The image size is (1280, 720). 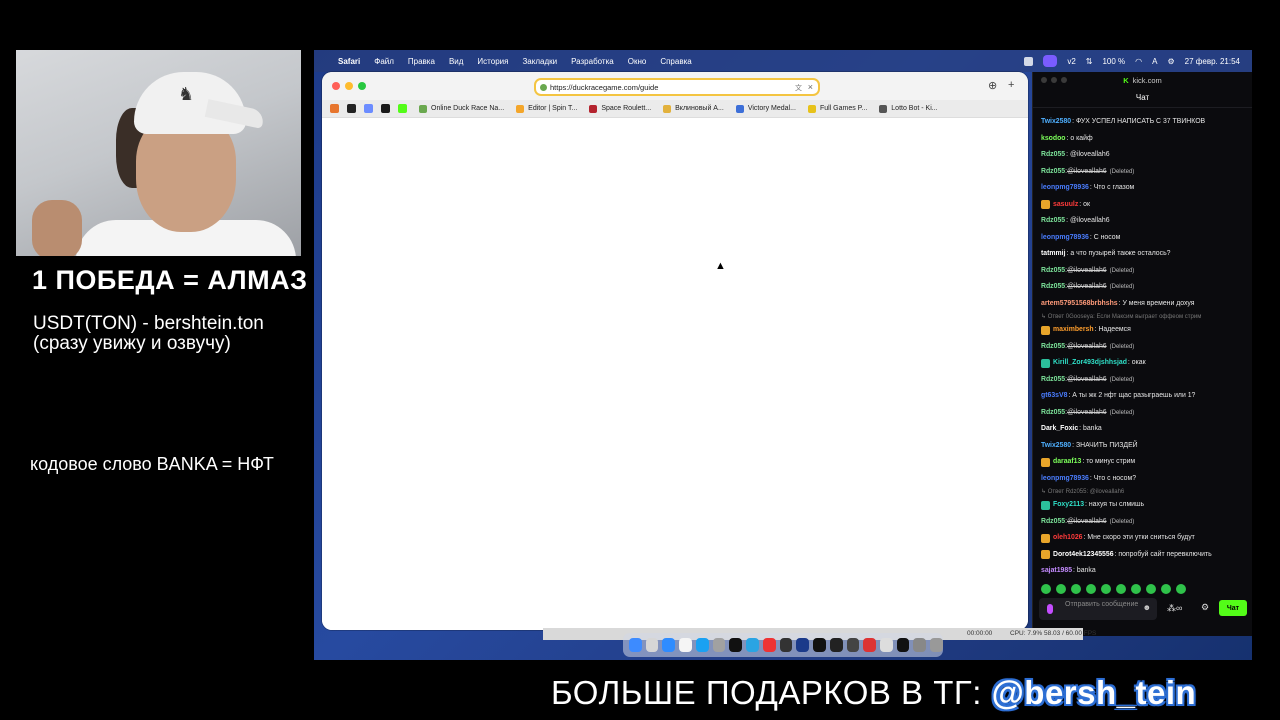 I want to click on chat-username: artem57951568brbhshs, so click(x=1079, y=304).